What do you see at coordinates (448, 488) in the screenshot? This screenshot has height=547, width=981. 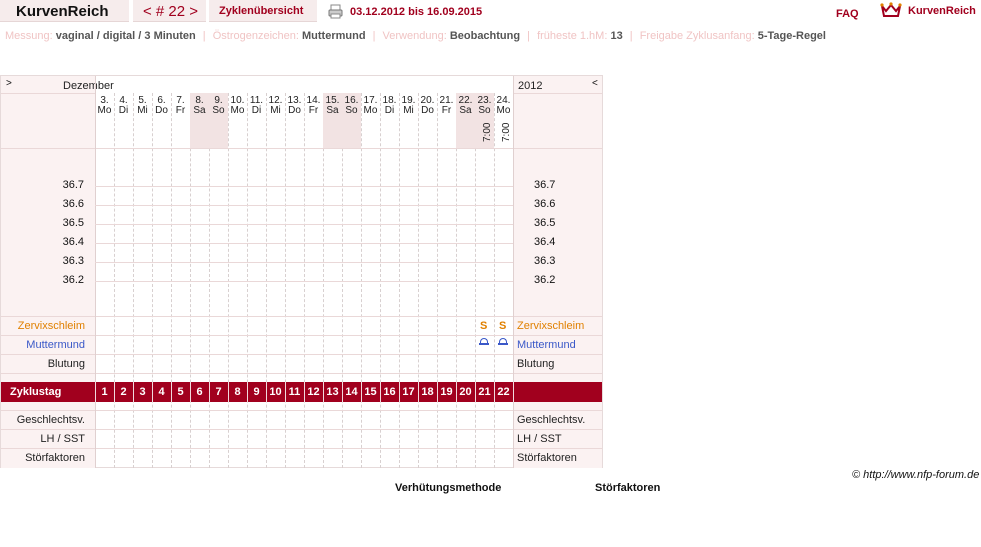 I see `legend-method-heading: Verhütungsmethode` at bounding box center [448, 488].